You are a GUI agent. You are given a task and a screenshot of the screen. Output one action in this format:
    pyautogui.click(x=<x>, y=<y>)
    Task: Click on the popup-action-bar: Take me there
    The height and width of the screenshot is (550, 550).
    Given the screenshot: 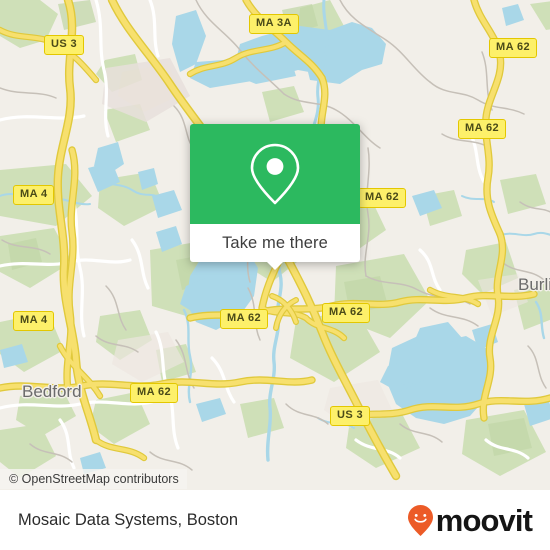 What is the action you would take?
    pyautogui.click(x=275, y=247)
    